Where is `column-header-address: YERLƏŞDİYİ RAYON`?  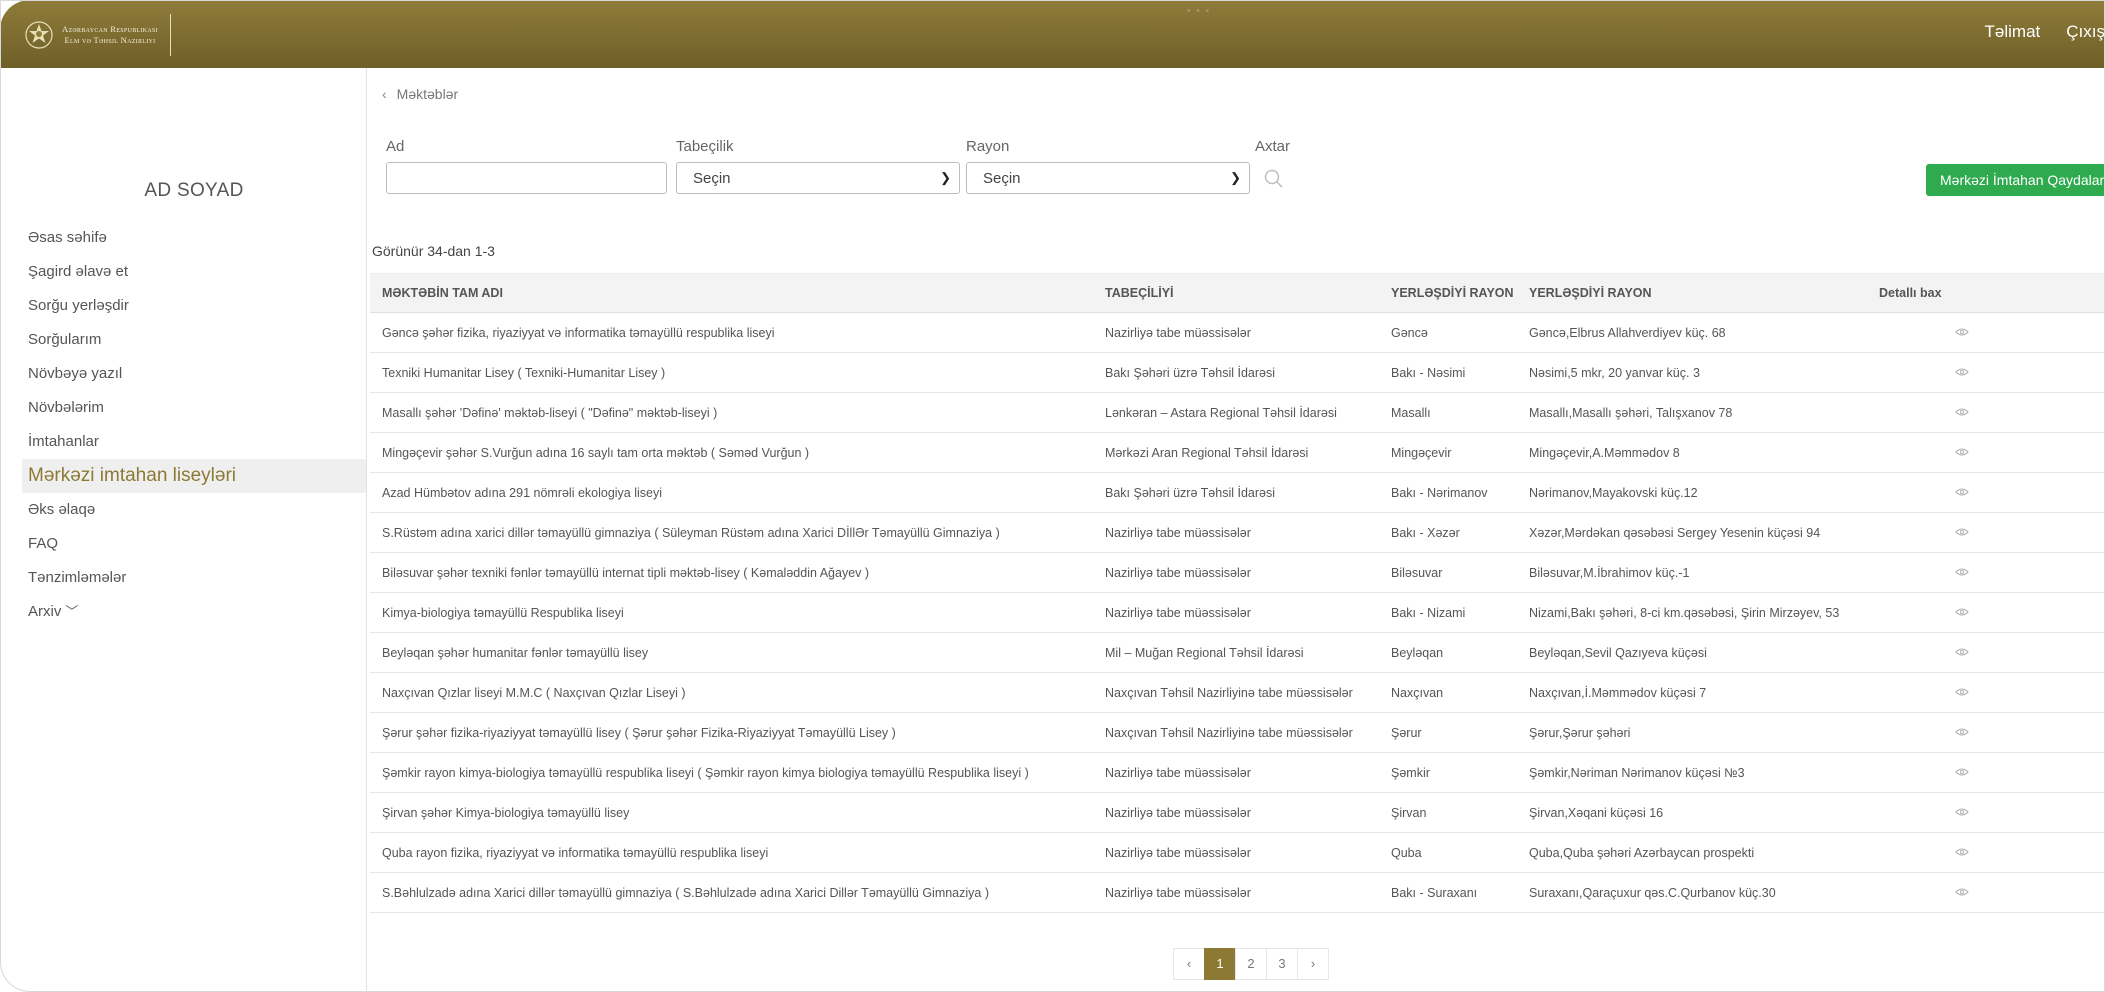 column-header-address: YERLƏŞDİYİ RAYON is located at coordinates (1692, 293).